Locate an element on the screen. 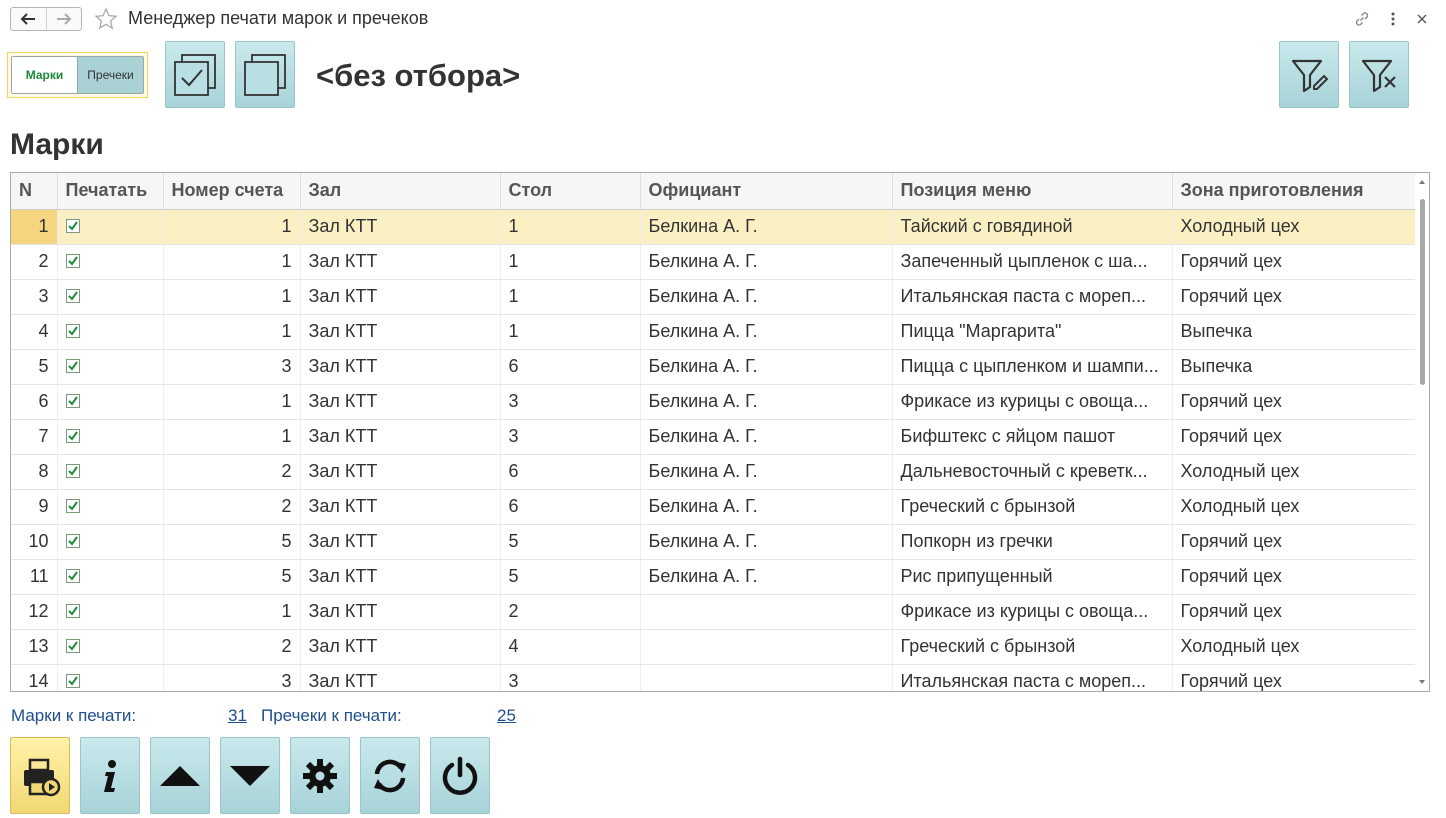 This screenshot has width=1446, height=818. more-vertical-icon is located at coordinates (1393, 19).